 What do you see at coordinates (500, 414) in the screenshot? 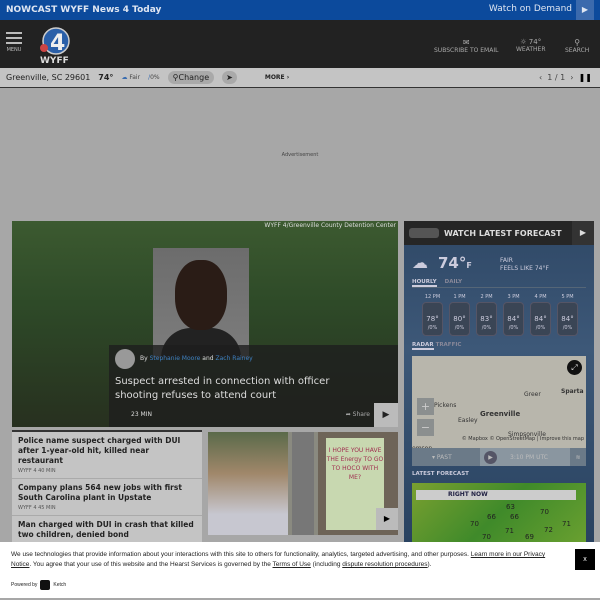
I see `map-label: Greenville` at bounding box center [500, 414].